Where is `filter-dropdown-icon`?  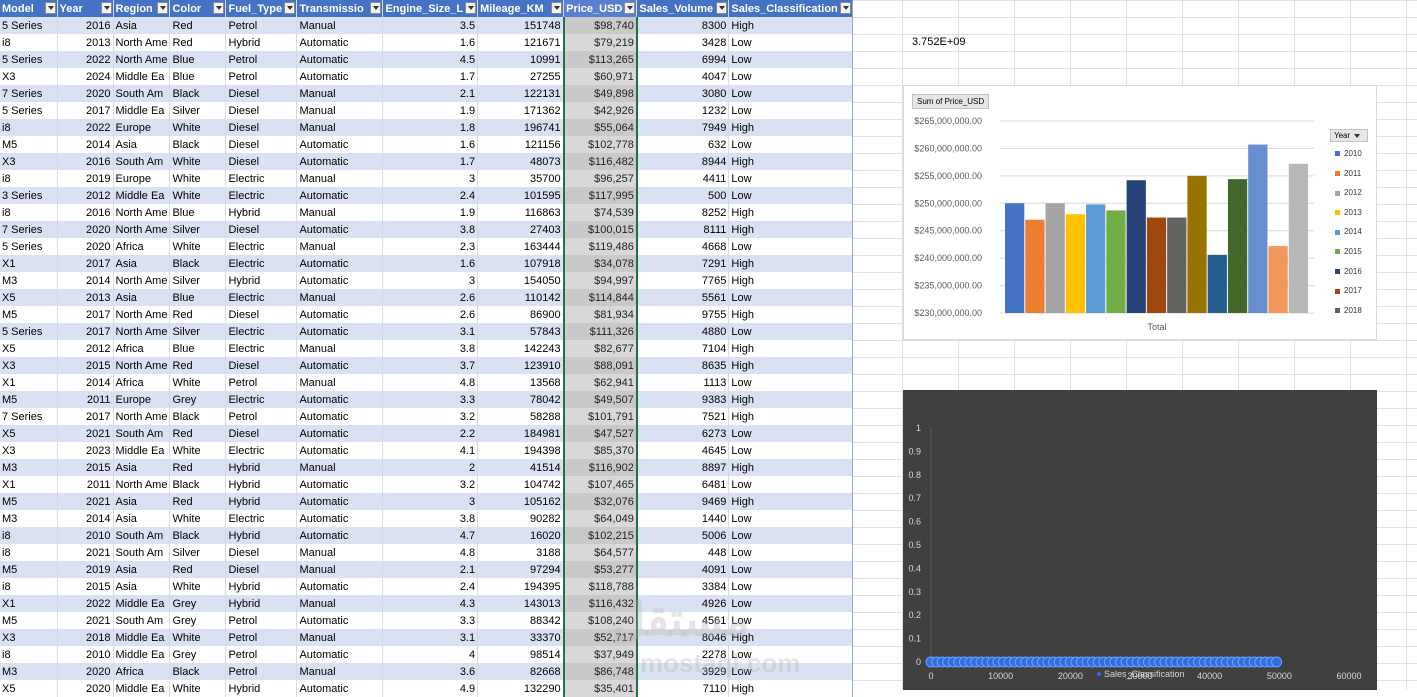
filter-dropdown-icon is located at coordinates (630, 8).